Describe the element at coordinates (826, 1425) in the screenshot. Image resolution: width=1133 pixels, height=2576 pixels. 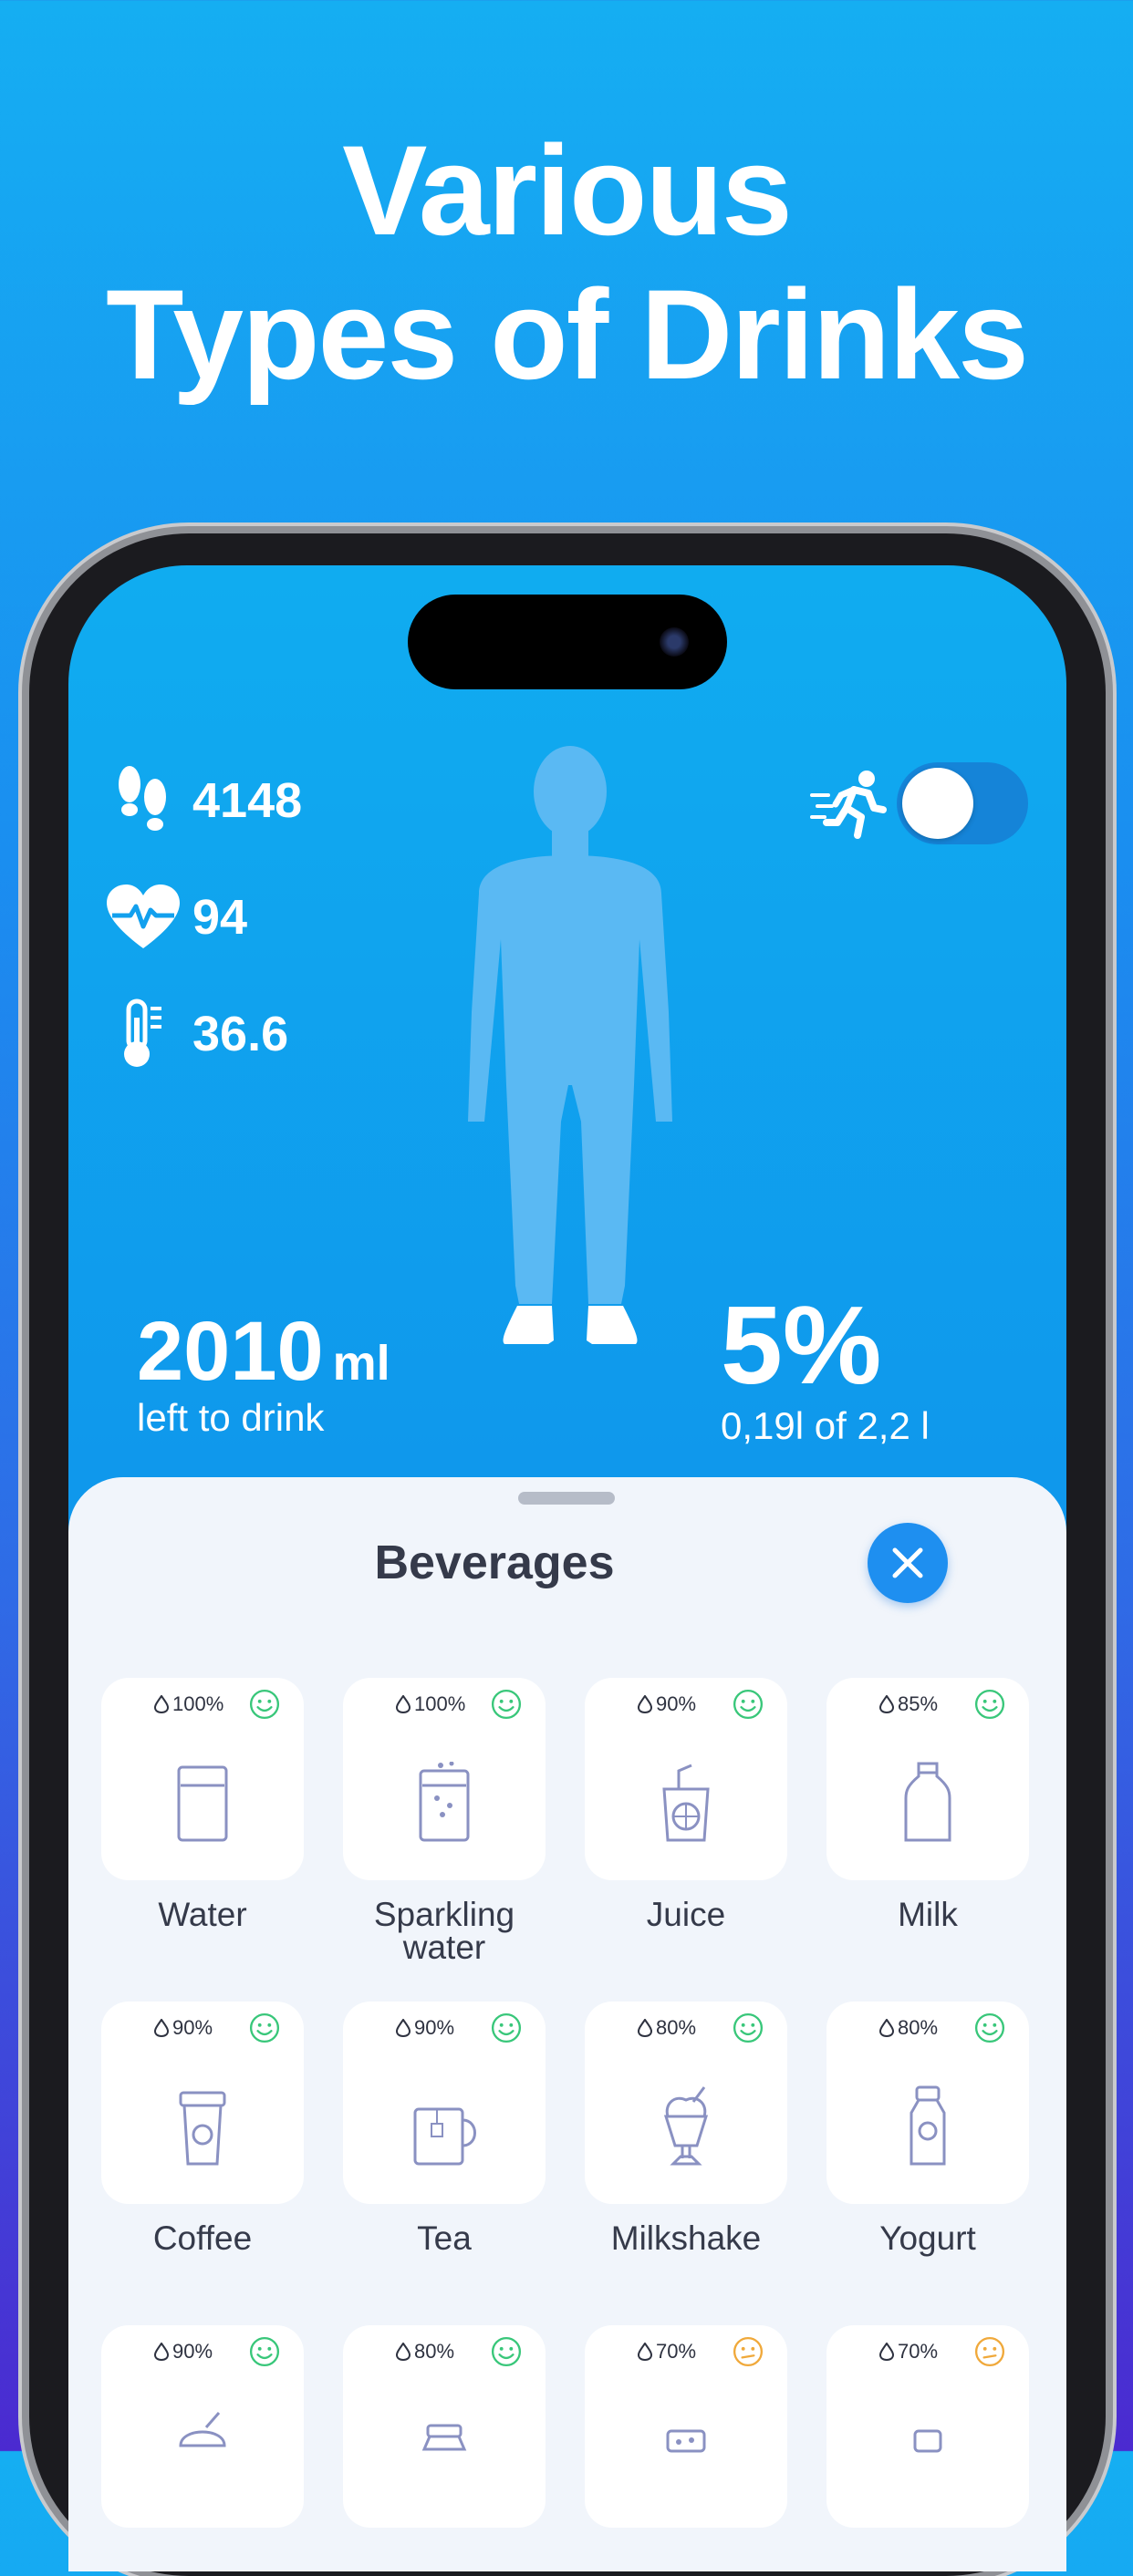
I see `progress-detail: 0,19l of 2,2 l` at that location.